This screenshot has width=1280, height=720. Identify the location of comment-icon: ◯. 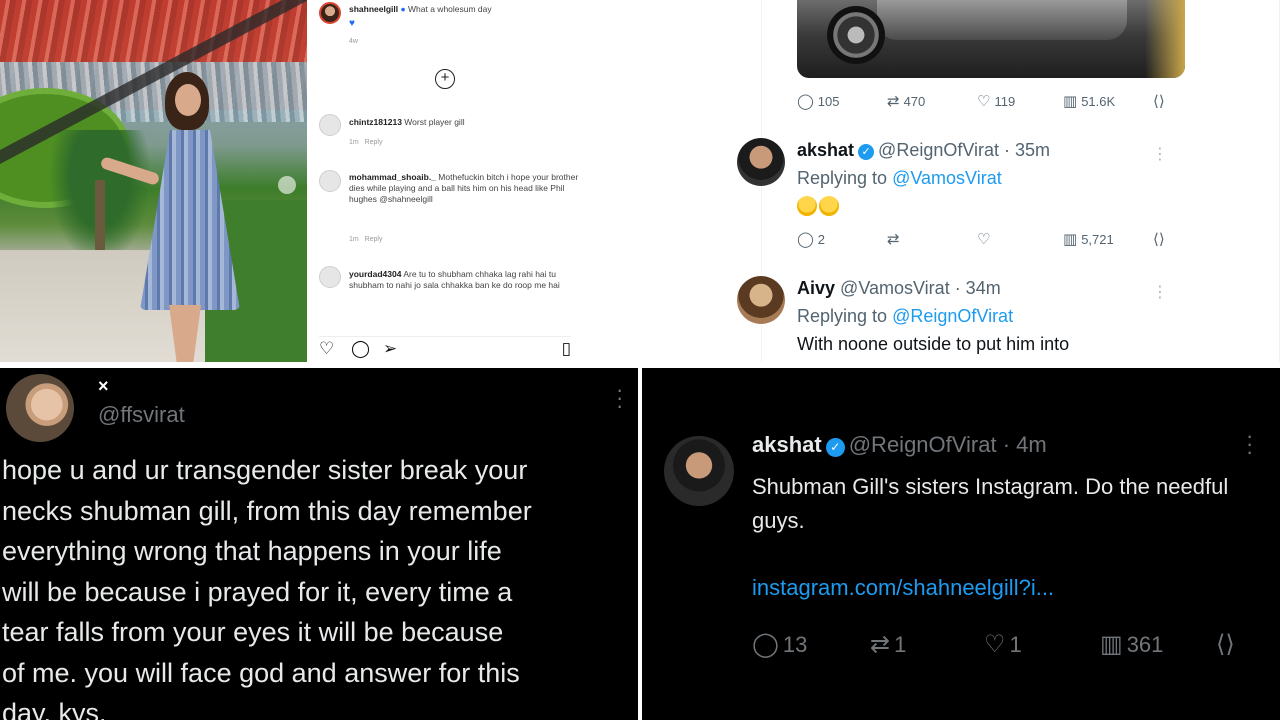
(360, 348).